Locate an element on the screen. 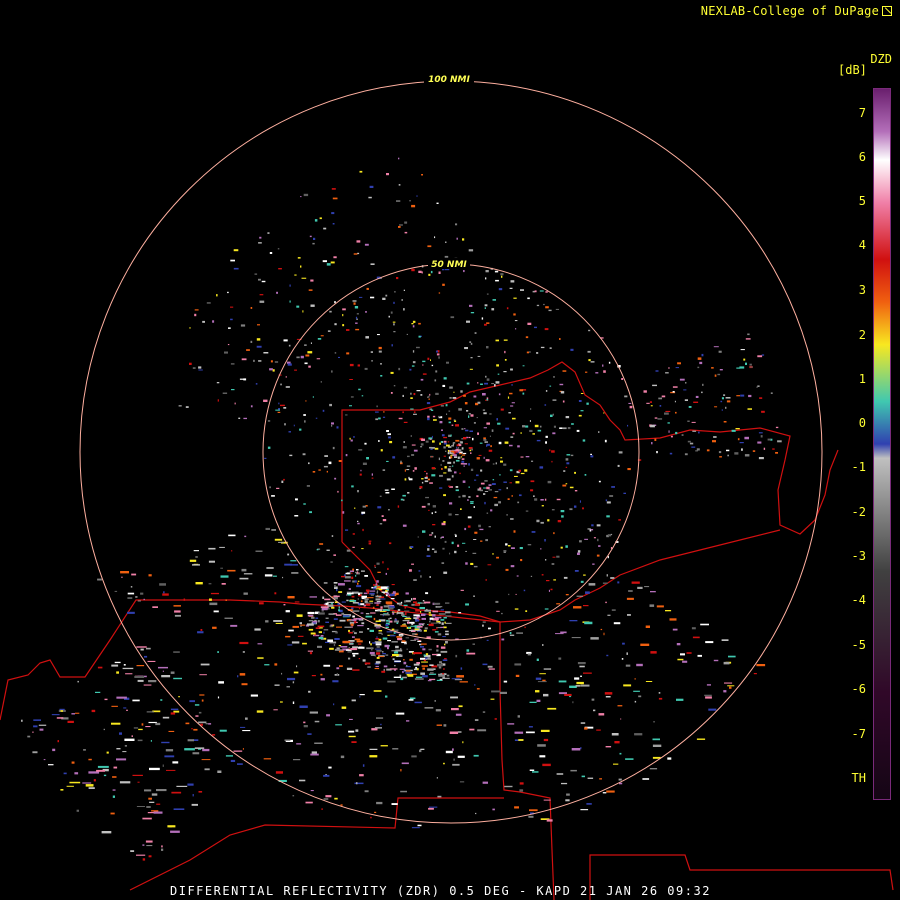  external-link-icon is located at coordinates (887, 11).